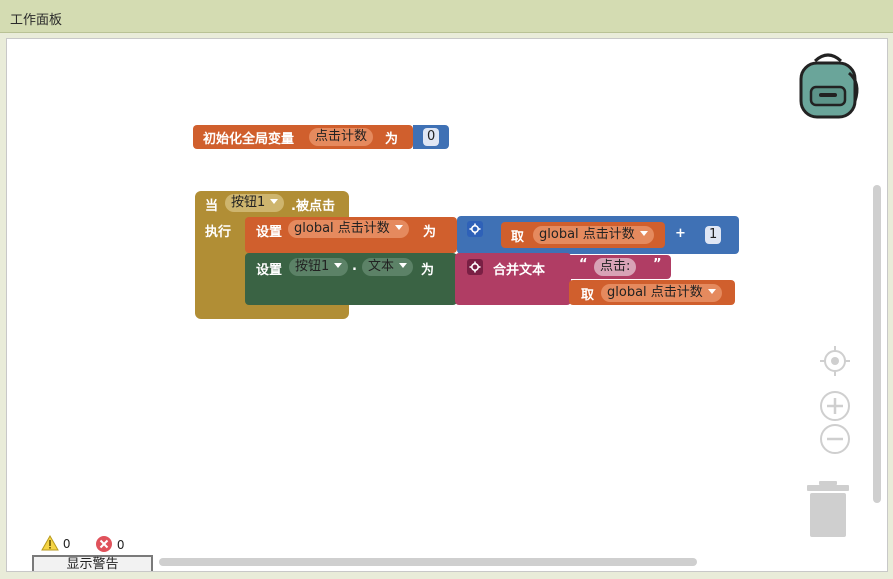 Image resolution: width=893 pixels, height=579 pixels. Describe the element at coordinates (249, 139) in the screenshot. I see `init-global-label: 初始化全局变量` at that location.